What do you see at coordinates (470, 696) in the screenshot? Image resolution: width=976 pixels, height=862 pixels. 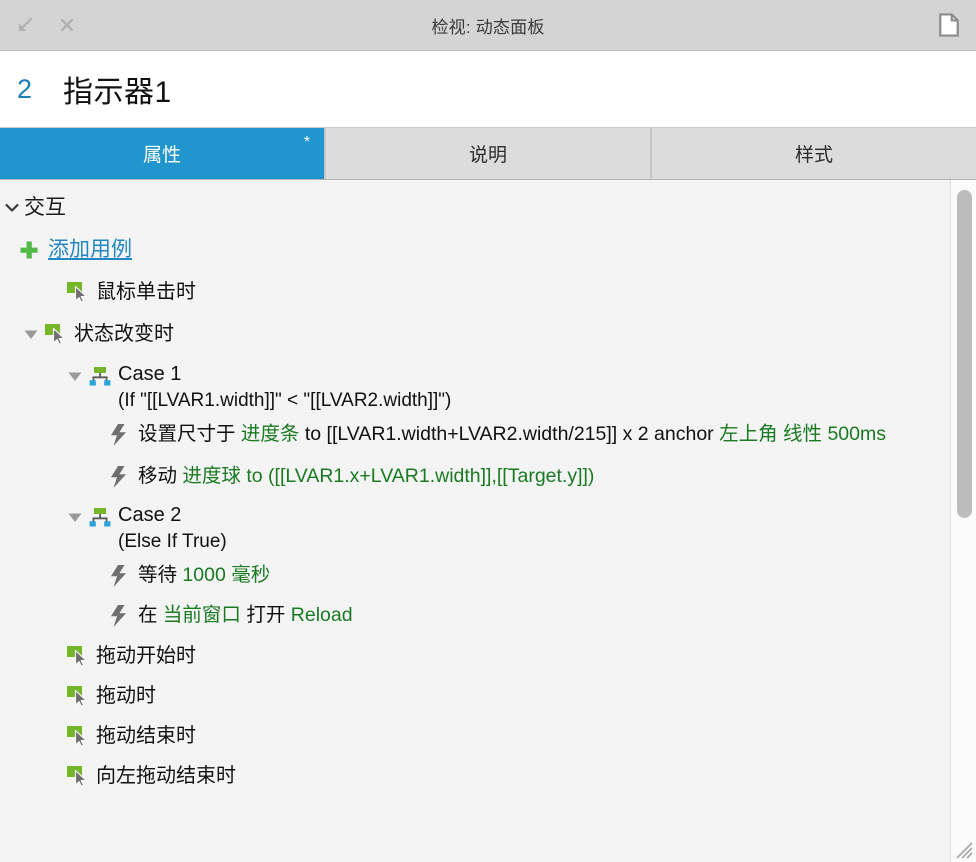 I see `event-row-drag: 拖动时` at bounding box center [470, 696].